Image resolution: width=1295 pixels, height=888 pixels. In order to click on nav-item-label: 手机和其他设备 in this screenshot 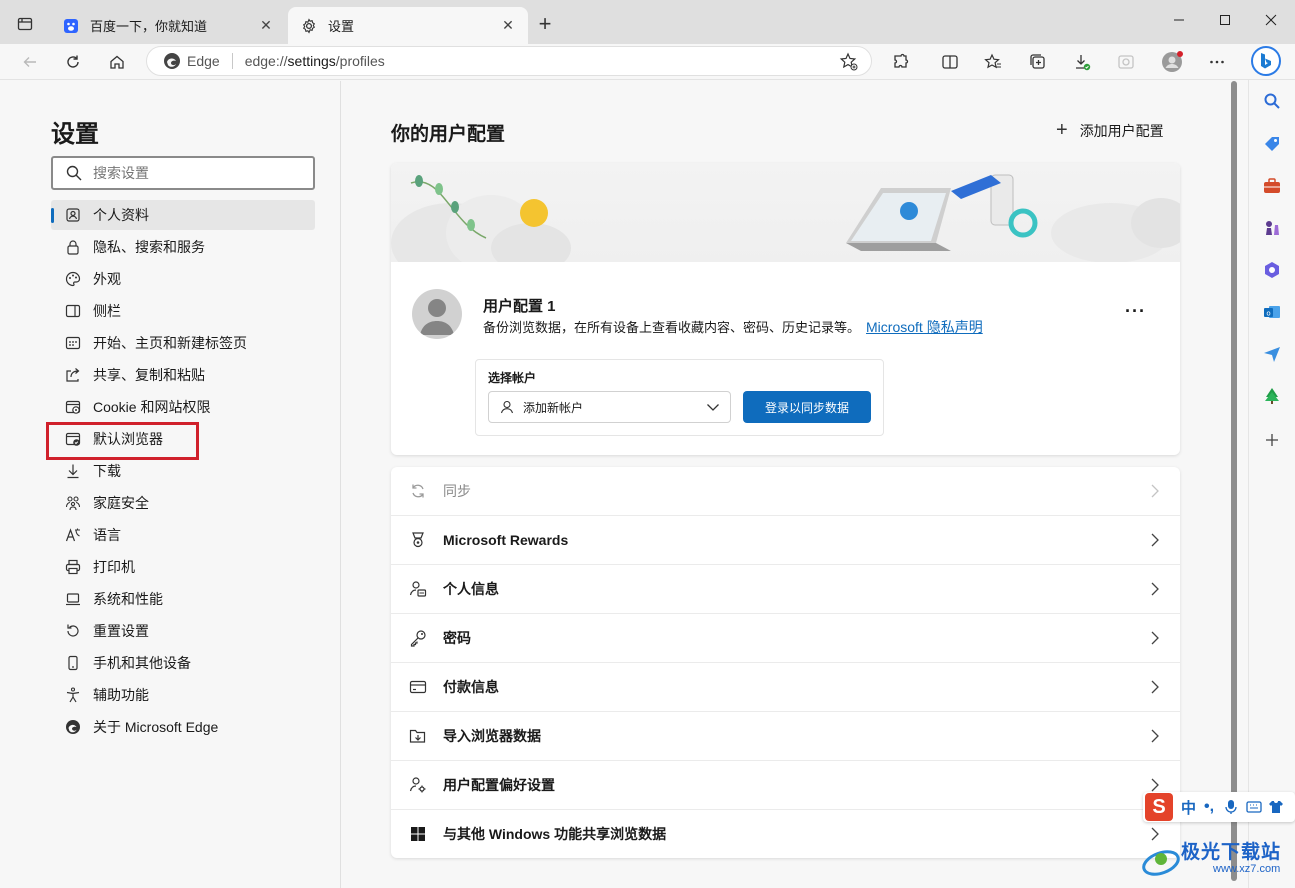, I will do `click(142, 663)`.